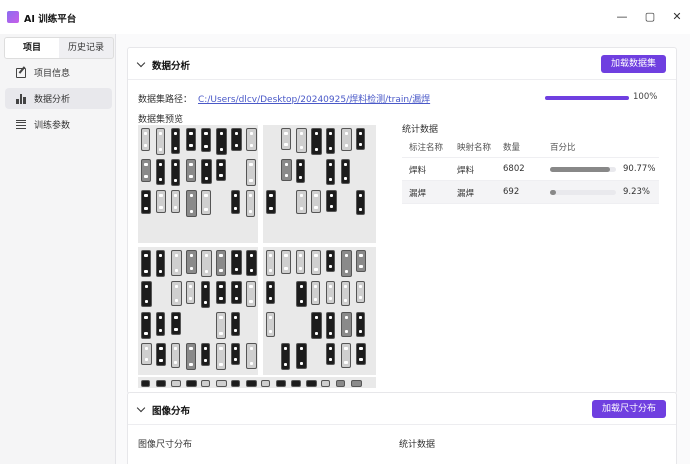  I want to click on progress-text: 100%, so click(645, 97).